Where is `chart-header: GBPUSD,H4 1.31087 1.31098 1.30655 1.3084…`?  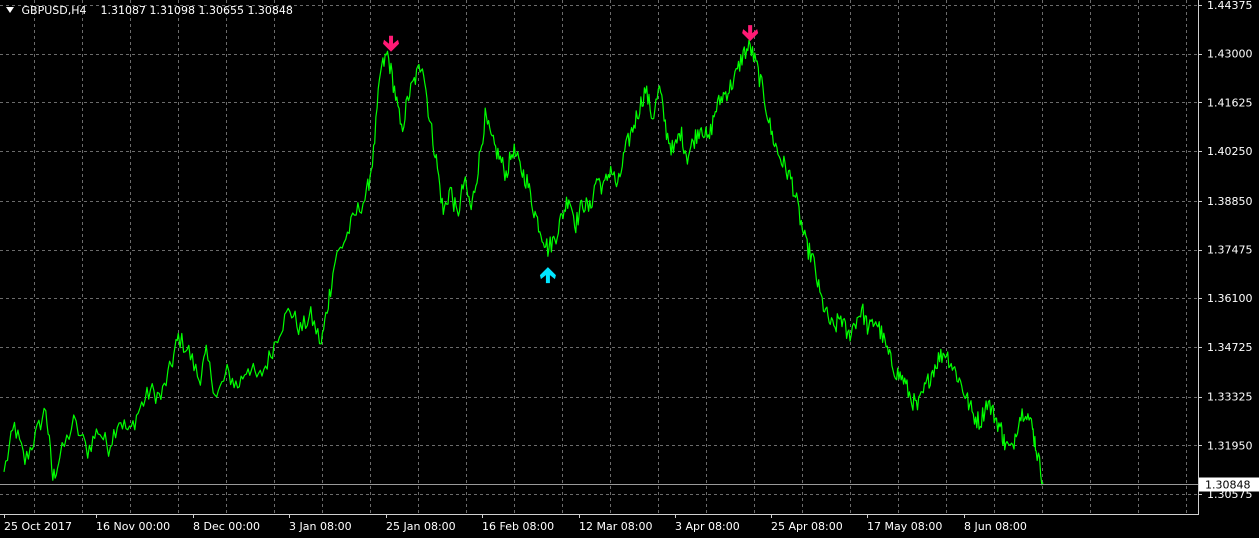 chart-header: GBPUSD,H4 1.31087 1.31098 1.30655 1.3084… is located at coordinates (149, 10).